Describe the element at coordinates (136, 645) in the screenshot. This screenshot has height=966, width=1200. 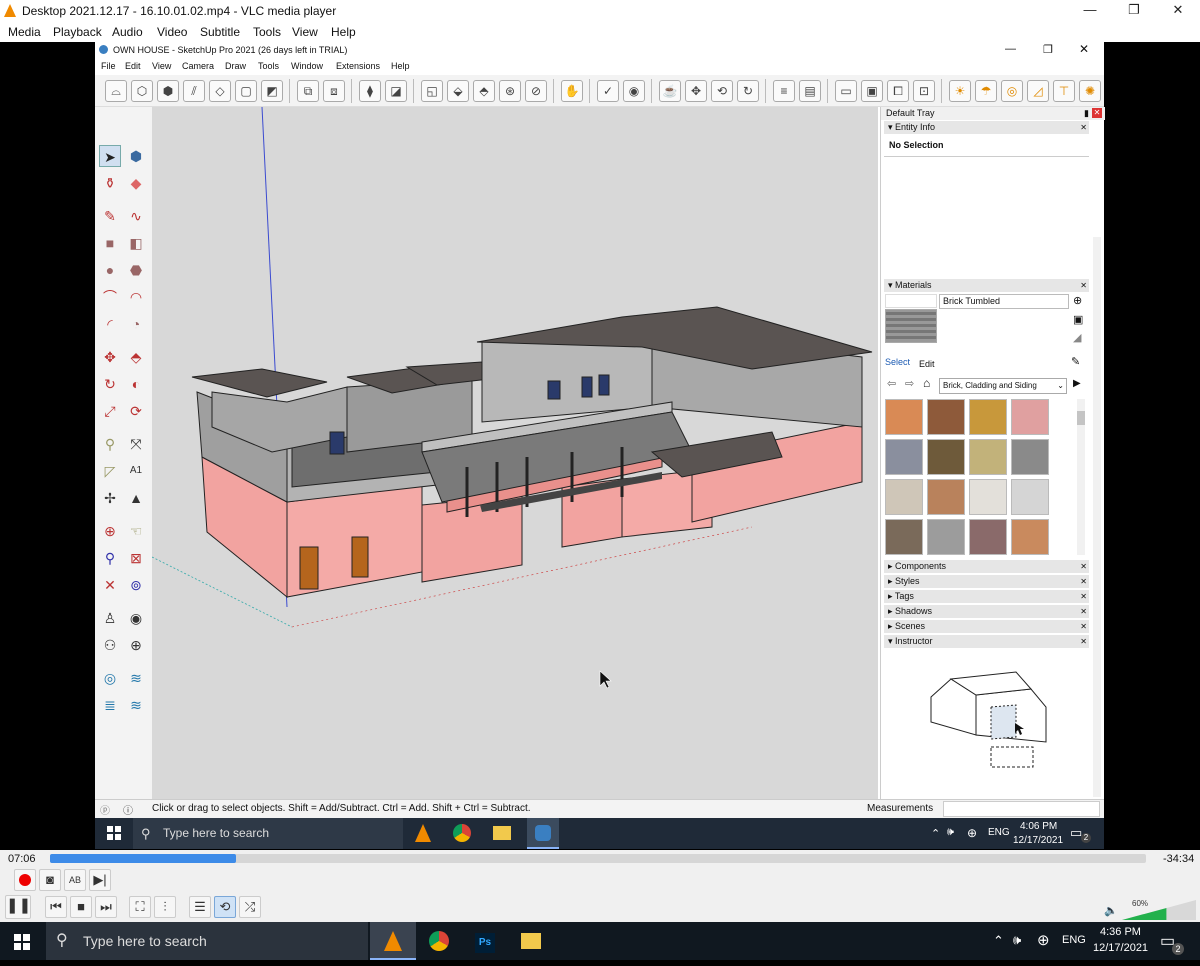
I see `section-tool-icon: ⊕` at that location.